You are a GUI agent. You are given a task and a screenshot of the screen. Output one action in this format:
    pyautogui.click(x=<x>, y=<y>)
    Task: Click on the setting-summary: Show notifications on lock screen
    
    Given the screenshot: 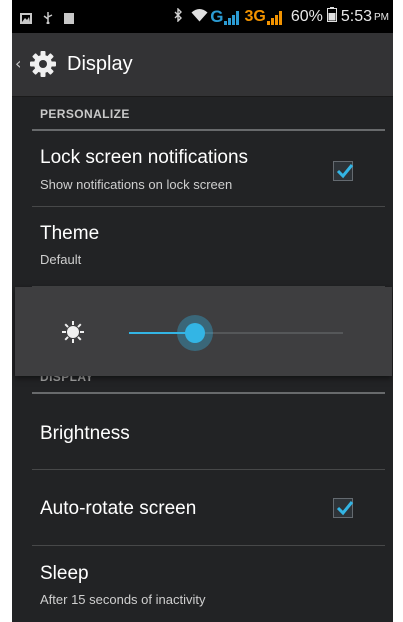 What is the action you would take?
    pyautogui.click(x=136, y=184)
    